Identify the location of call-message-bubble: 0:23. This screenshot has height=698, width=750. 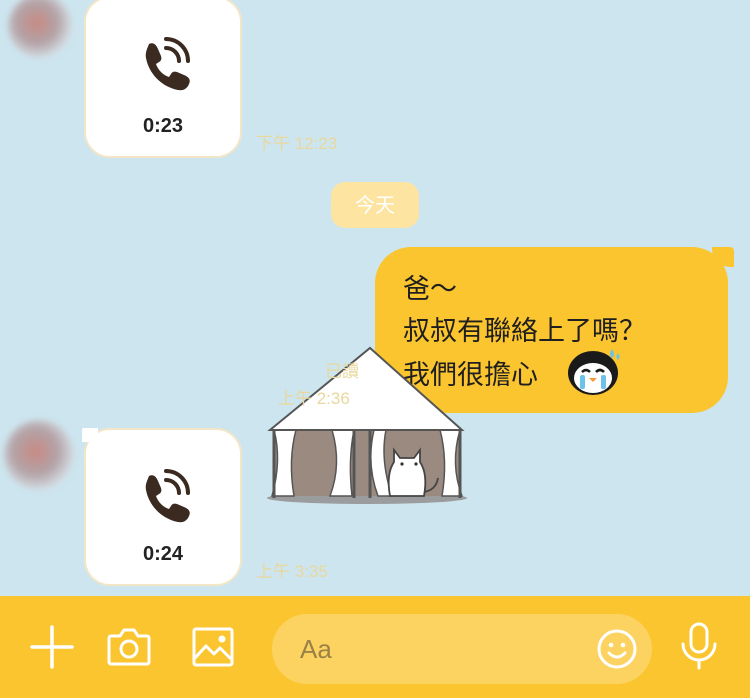
(163, 79).